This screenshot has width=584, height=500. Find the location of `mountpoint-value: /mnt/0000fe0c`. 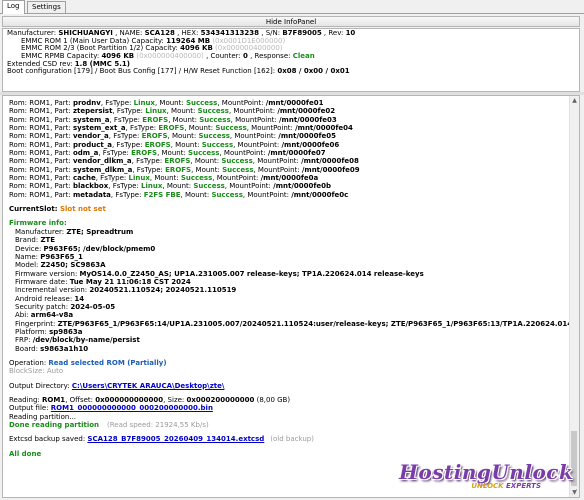

mountpoint-value: /mnt/0000fe0c is located at coordinates (320, 194).